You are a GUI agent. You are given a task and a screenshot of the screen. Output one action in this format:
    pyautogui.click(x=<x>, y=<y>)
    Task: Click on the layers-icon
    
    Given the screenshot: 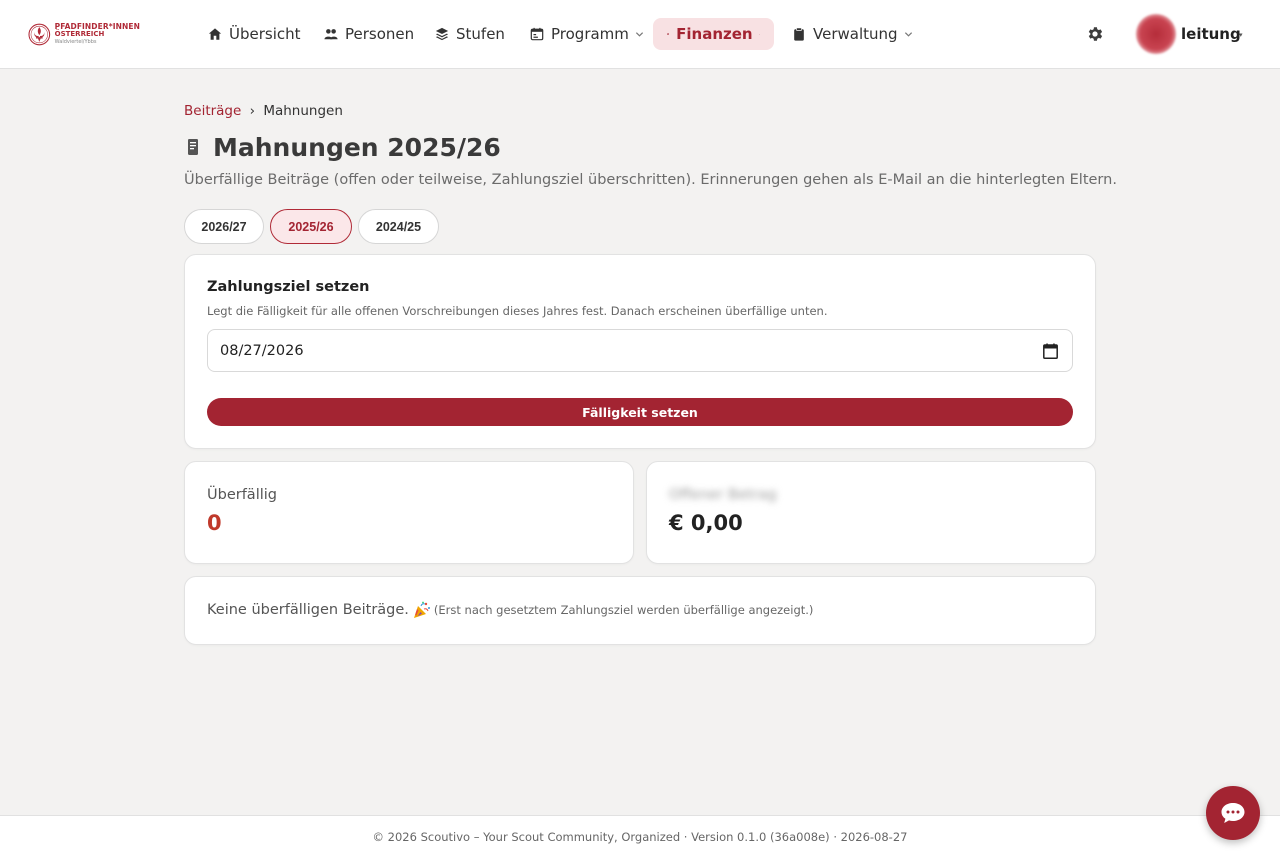 What is the action you would take?
    pyautogui.click(x=442, y=34)
    